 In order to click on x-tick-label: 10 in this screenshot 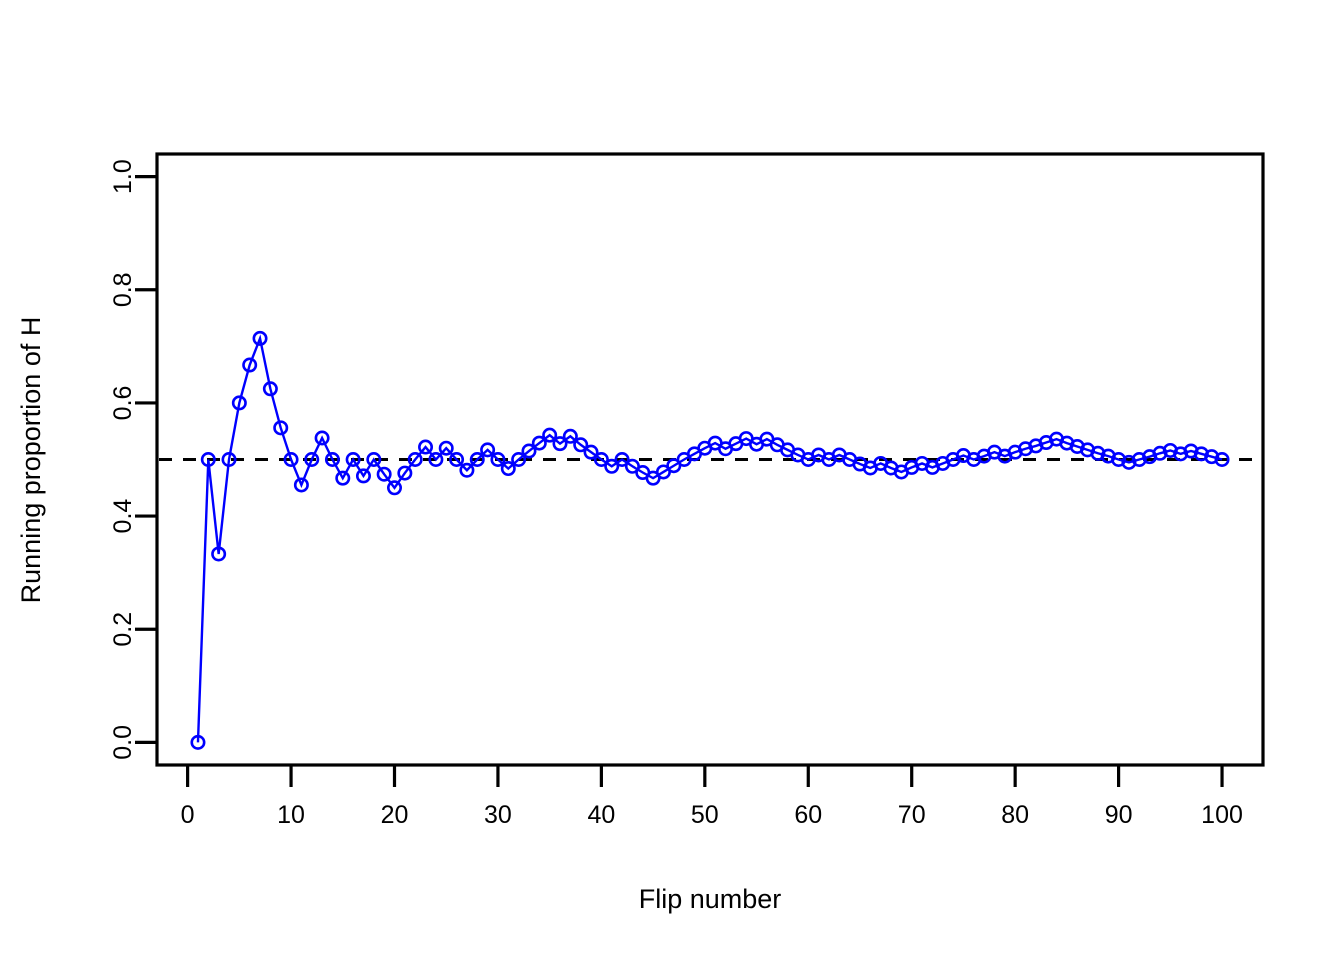, I will do `click(291, 815)`.